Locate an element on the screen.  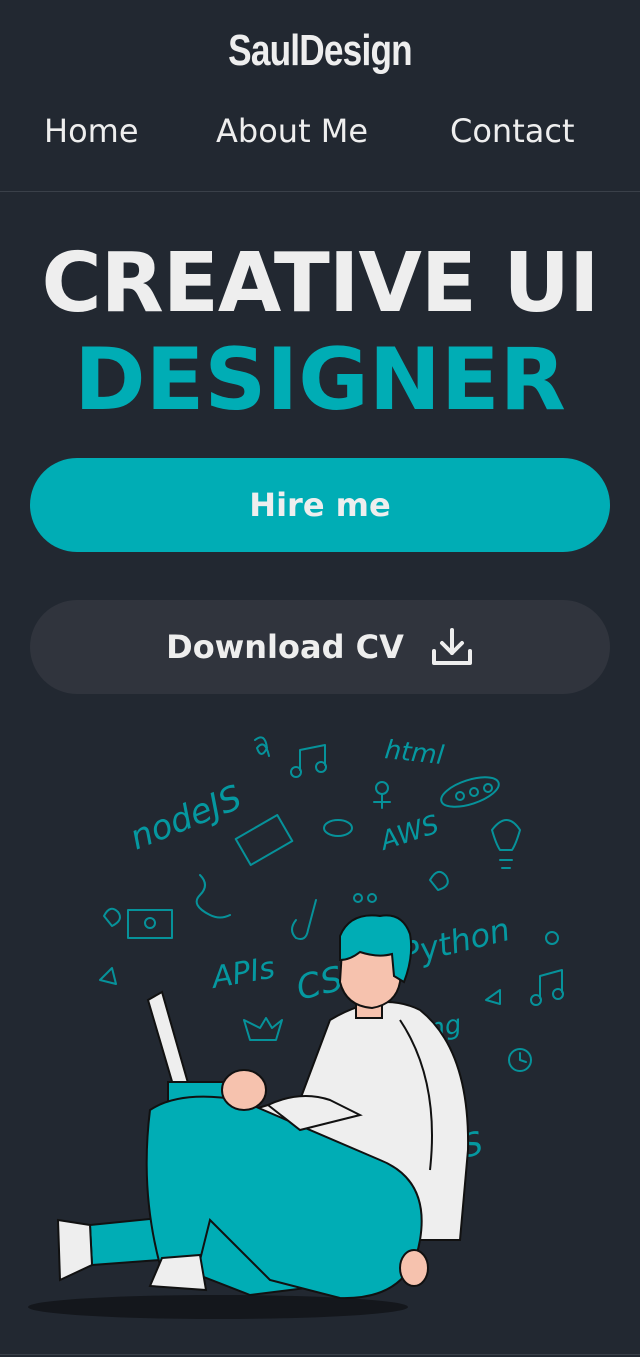
brand-logo: SaulDesign is located at coordinates (320, 51).